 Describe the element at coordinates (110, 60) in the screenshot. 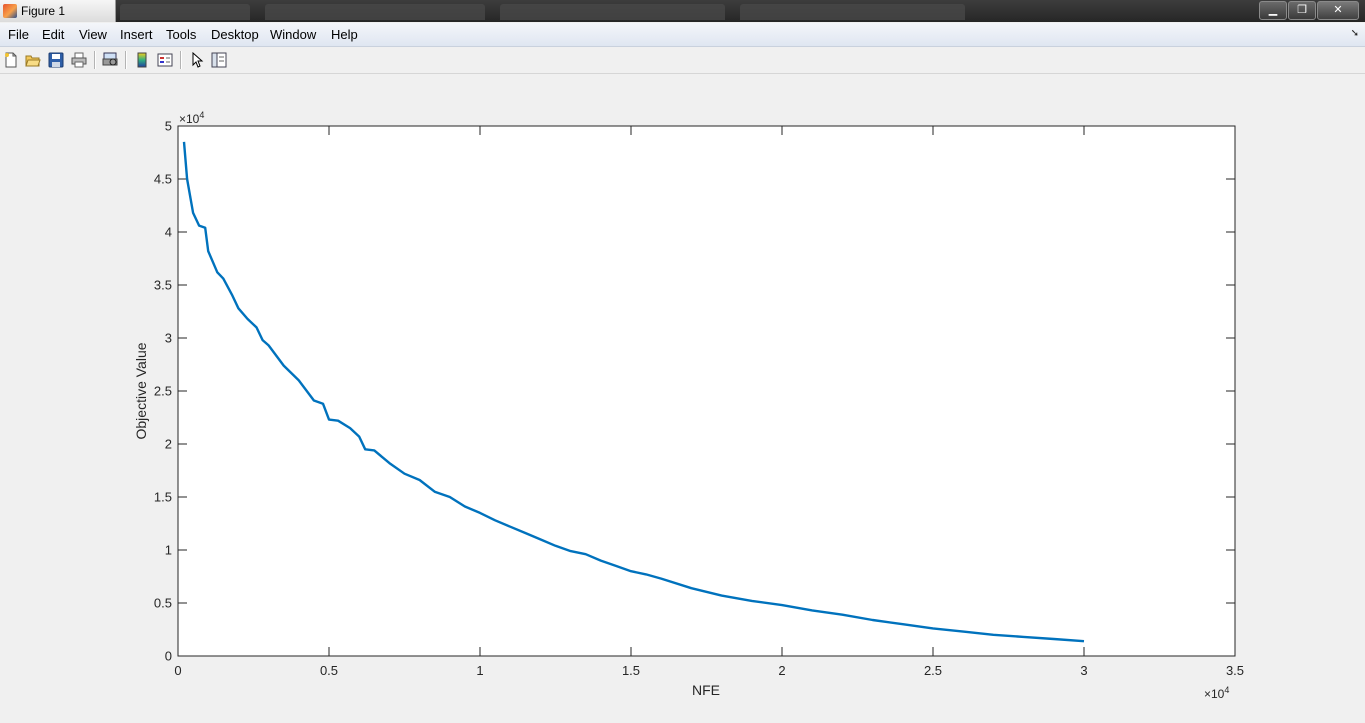

I see `print-preview-icon` at that location.